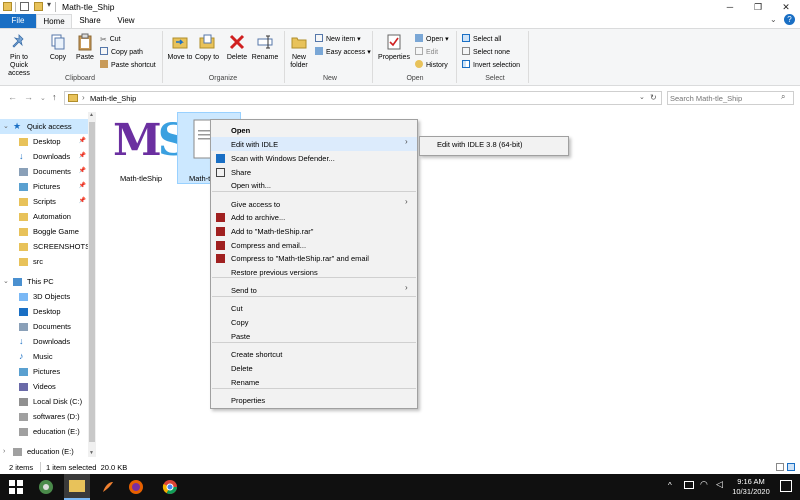 This screenshot has width=800, height=500. Describe the element at coordinates (18, 21) in the screenshot. I see `tab-file: File` at that location.